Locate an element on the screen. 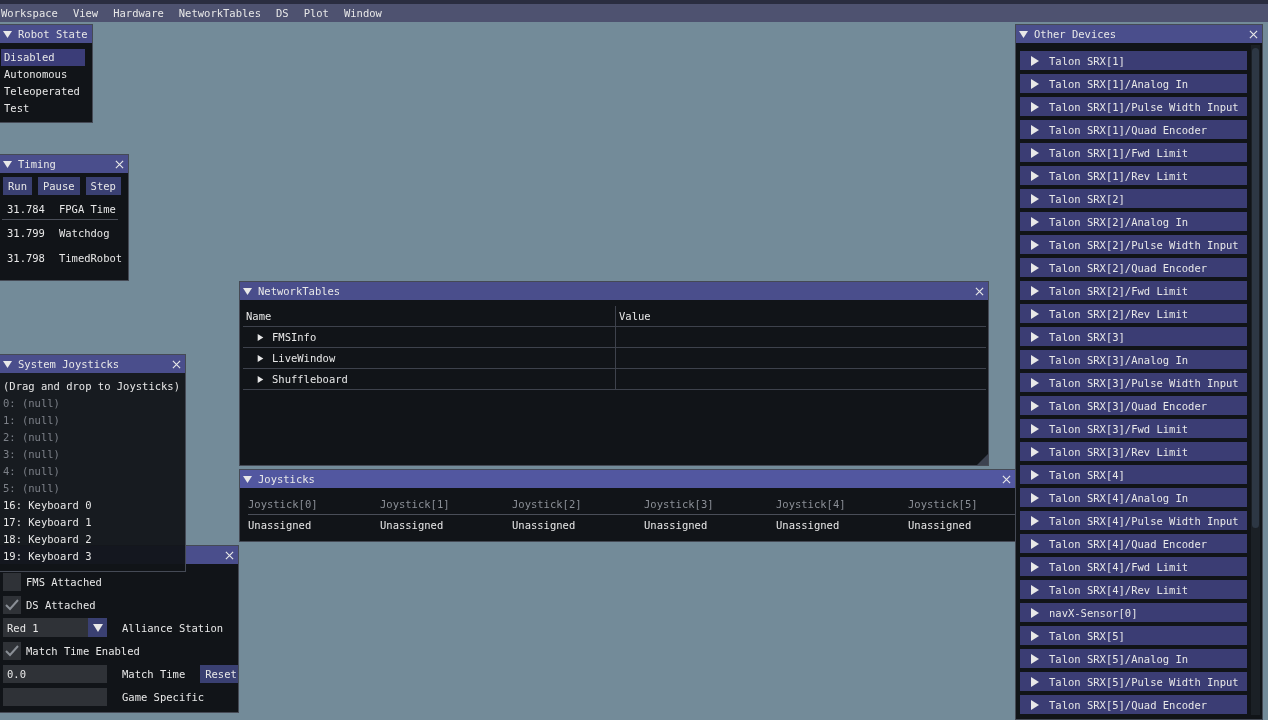 This screenshot has height=720, width=1268. device-item: Talon SRX[1]/Rev Limit is located at coordinates (1133, 175).